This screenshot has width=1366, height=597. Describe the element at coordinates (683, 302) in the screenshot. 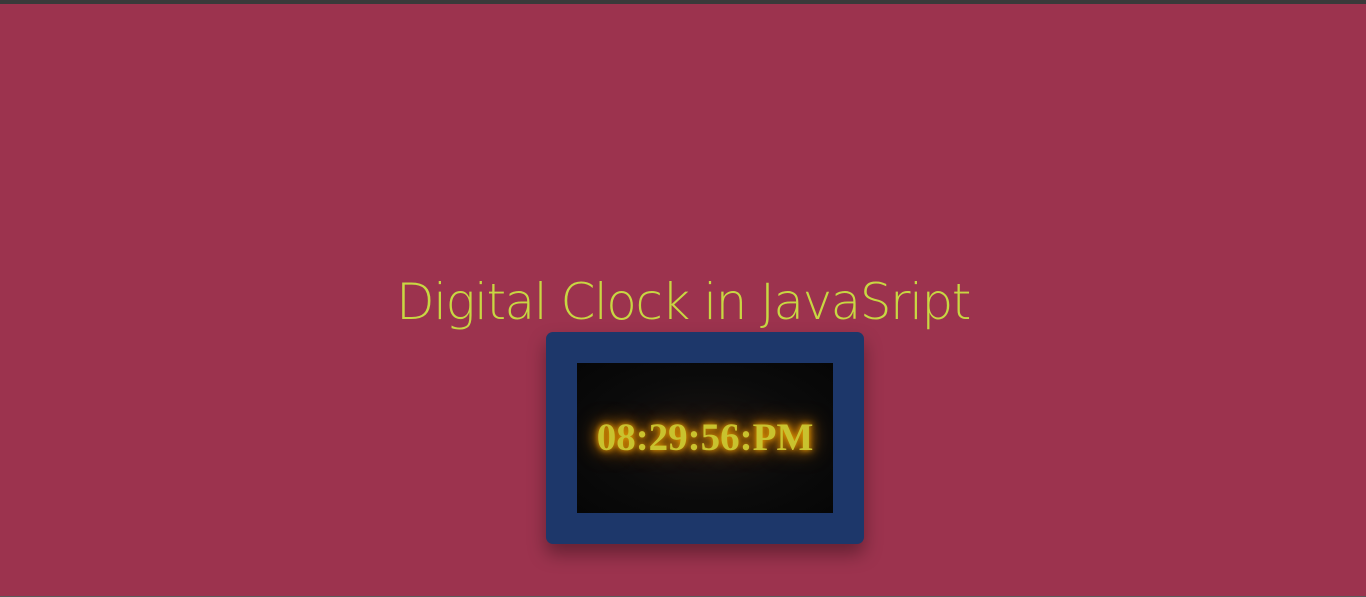

I see `page-title: Digital Clock in JavaSript` at that location.